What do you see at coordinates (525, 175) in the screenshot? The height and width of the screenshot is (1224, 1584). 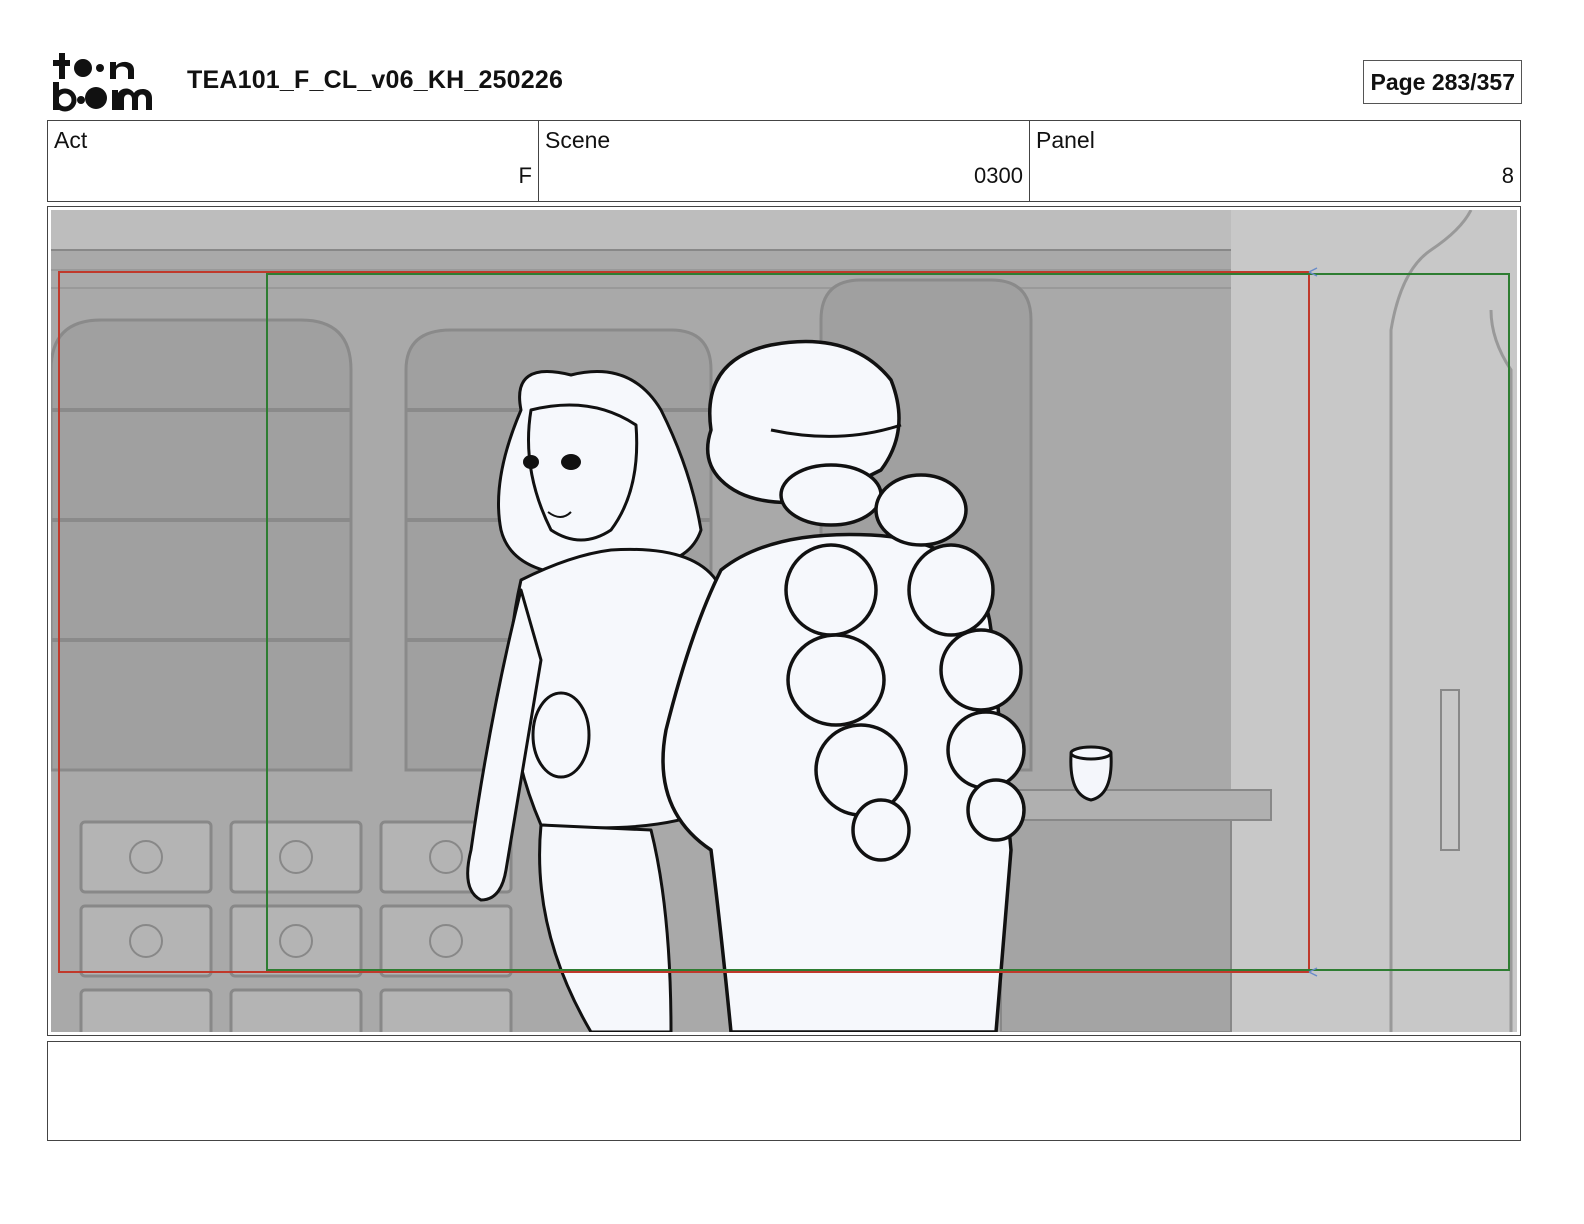 I see `act-value: F` at bounding box center [525, 175].